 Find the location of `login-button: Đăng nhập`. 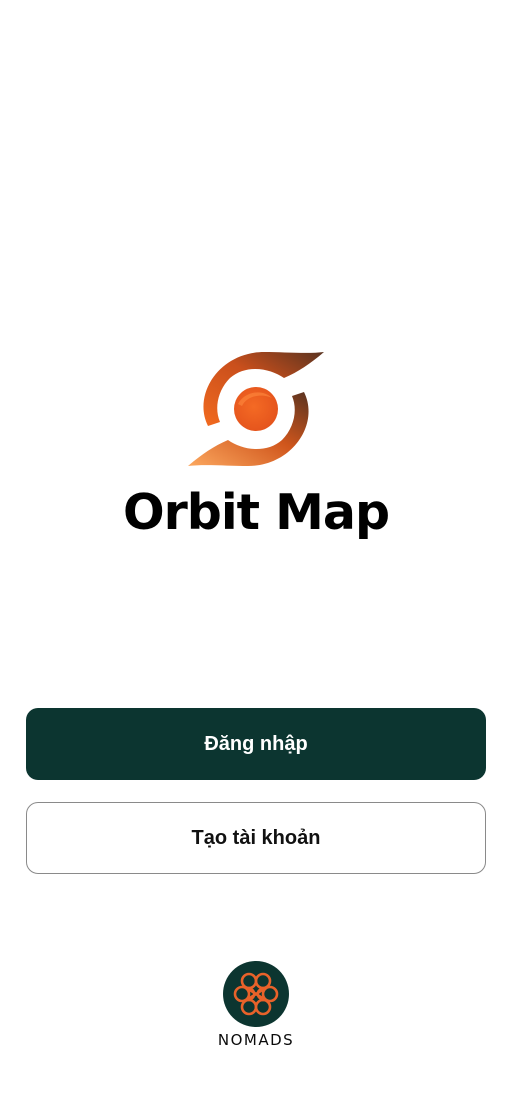

login-button: Đăng nhập is located at coordinates (256, 744).